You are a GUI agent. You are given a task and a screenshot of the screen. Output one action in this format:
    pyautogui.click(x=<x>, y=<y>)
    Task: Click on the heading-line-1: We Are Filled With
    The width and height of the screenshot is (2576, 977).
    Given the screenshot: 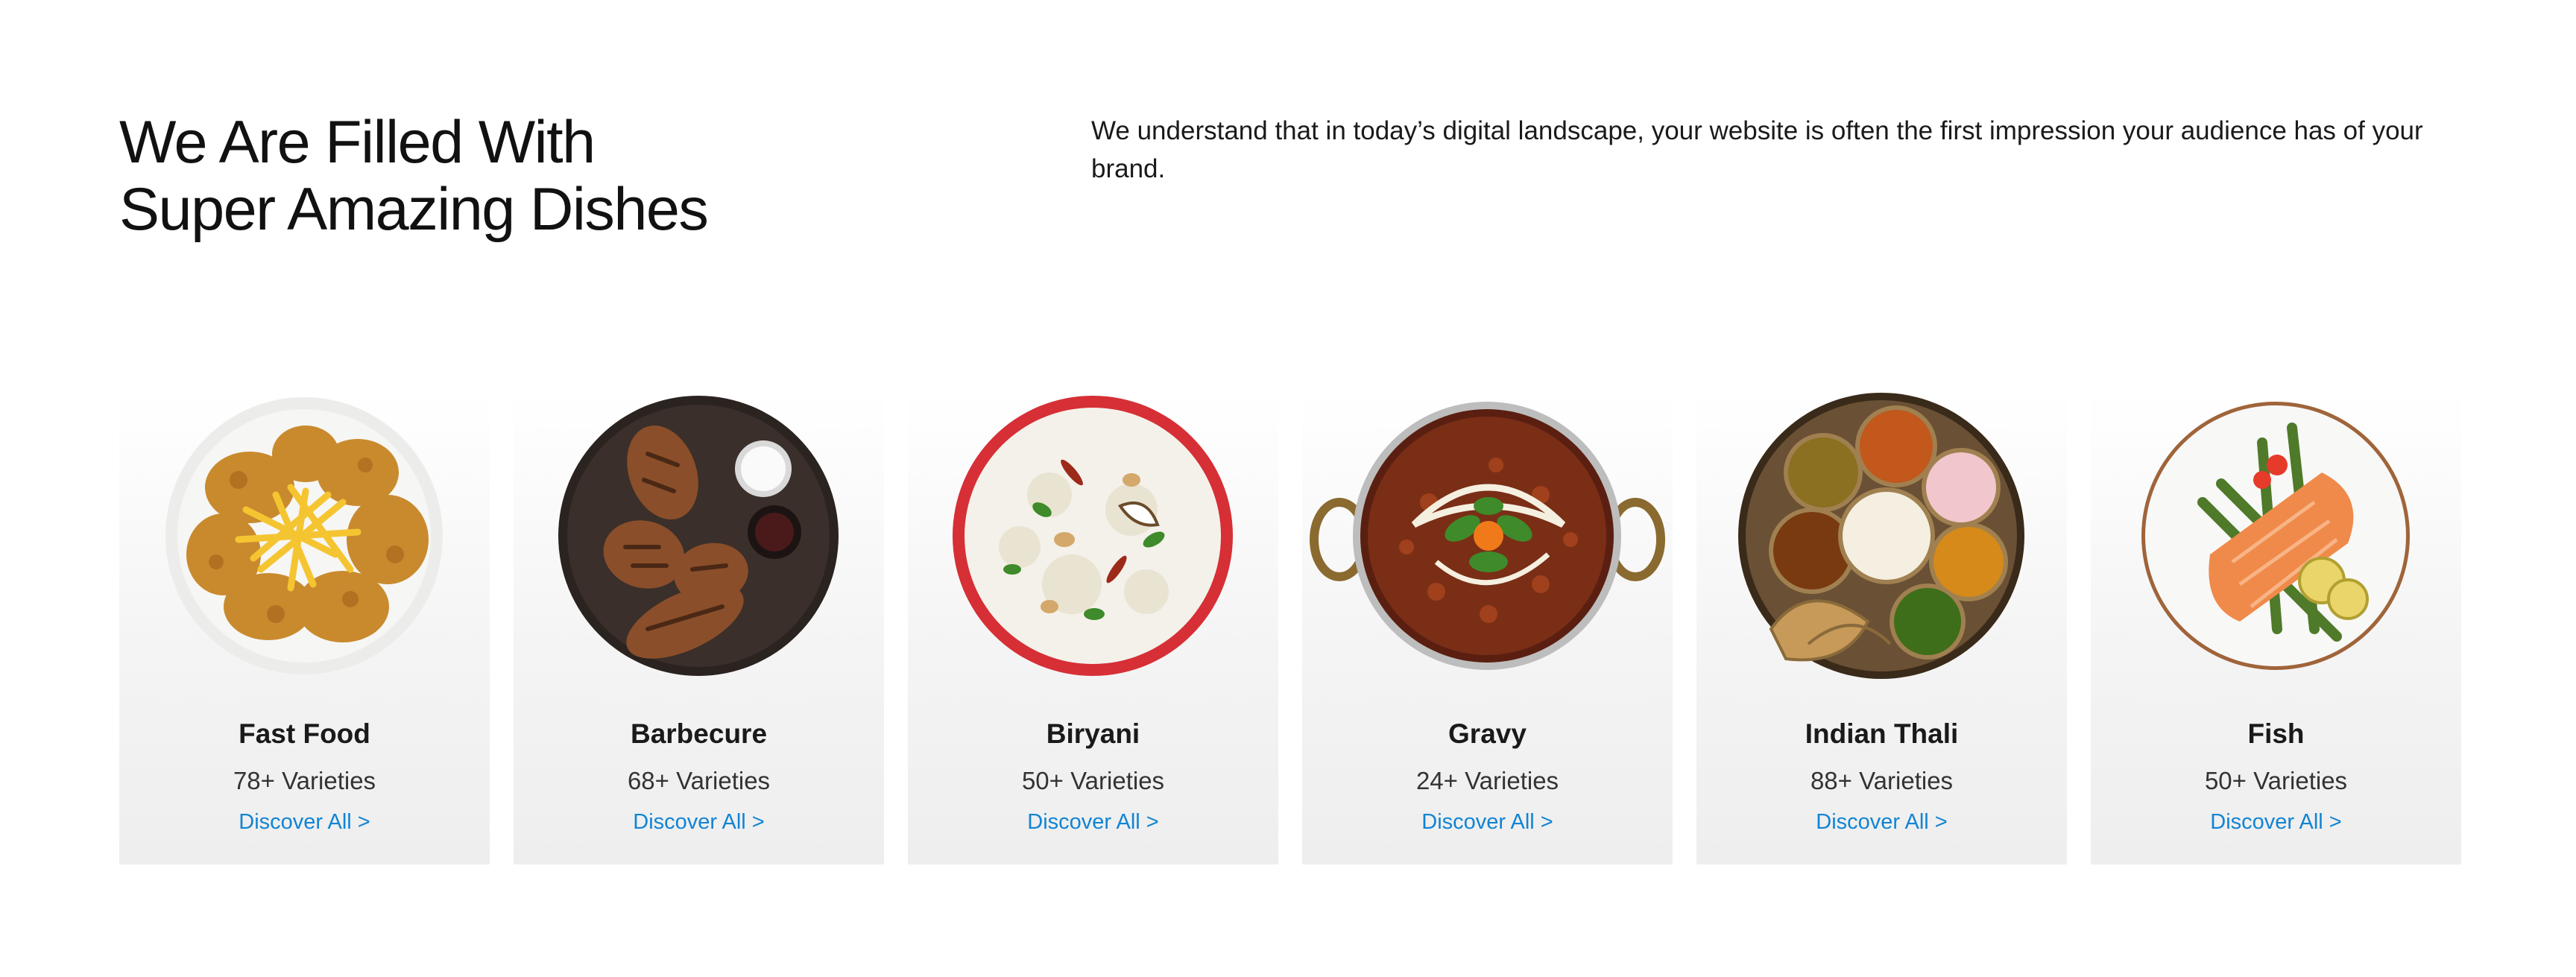 What is the action you would take?
    pyautogui.click(x=357, y=142)
    